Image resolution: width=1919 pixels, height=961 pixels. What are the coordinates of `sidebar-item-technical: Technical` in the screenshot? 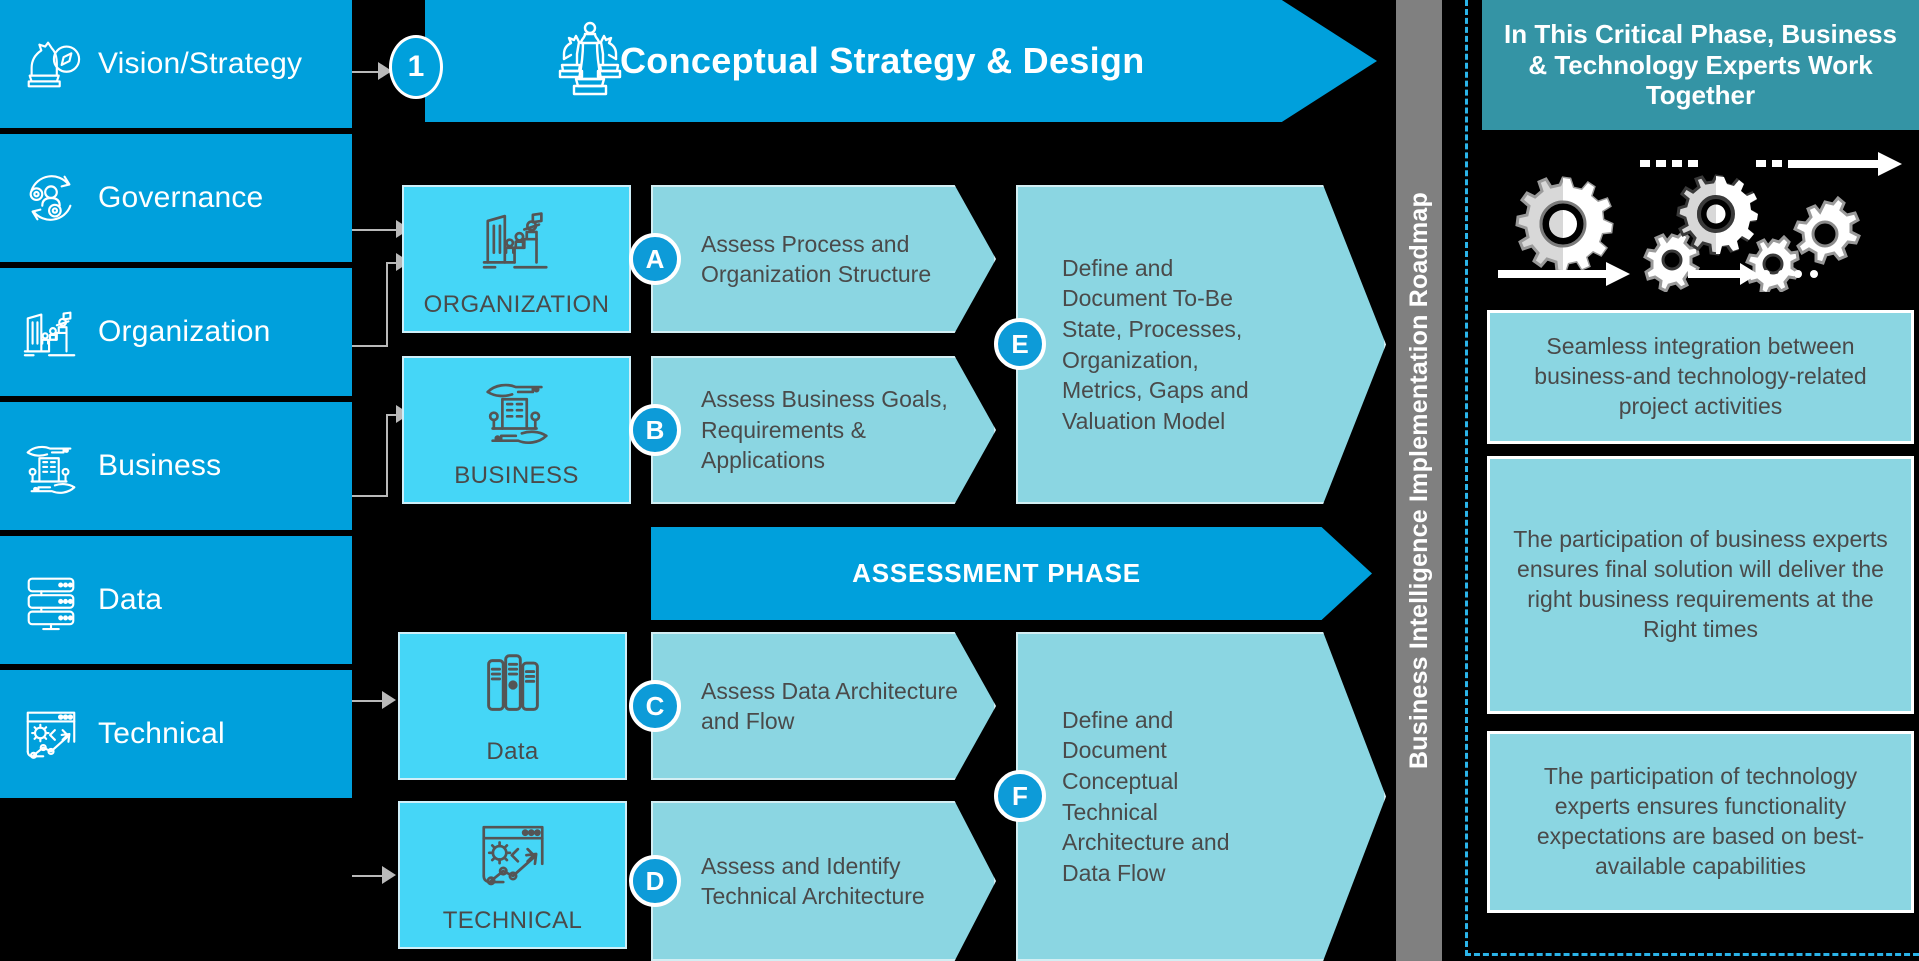 It's located at (176, 734).